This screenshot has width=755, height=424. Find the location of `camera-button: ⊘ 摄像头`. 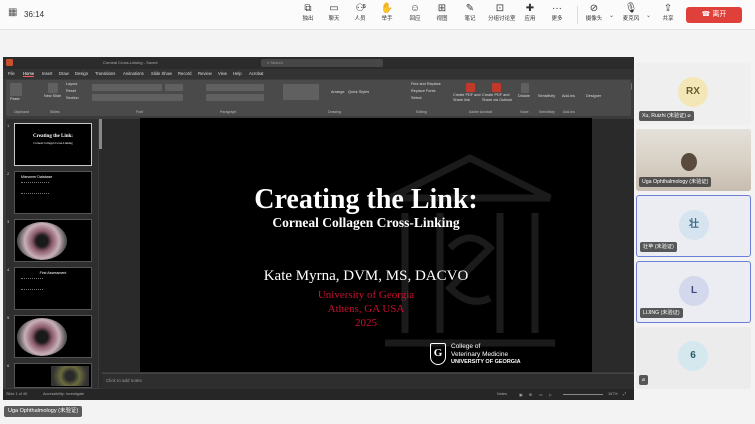

camera-button: ⊘ 摄像头 is located at coordinates (594, 13).